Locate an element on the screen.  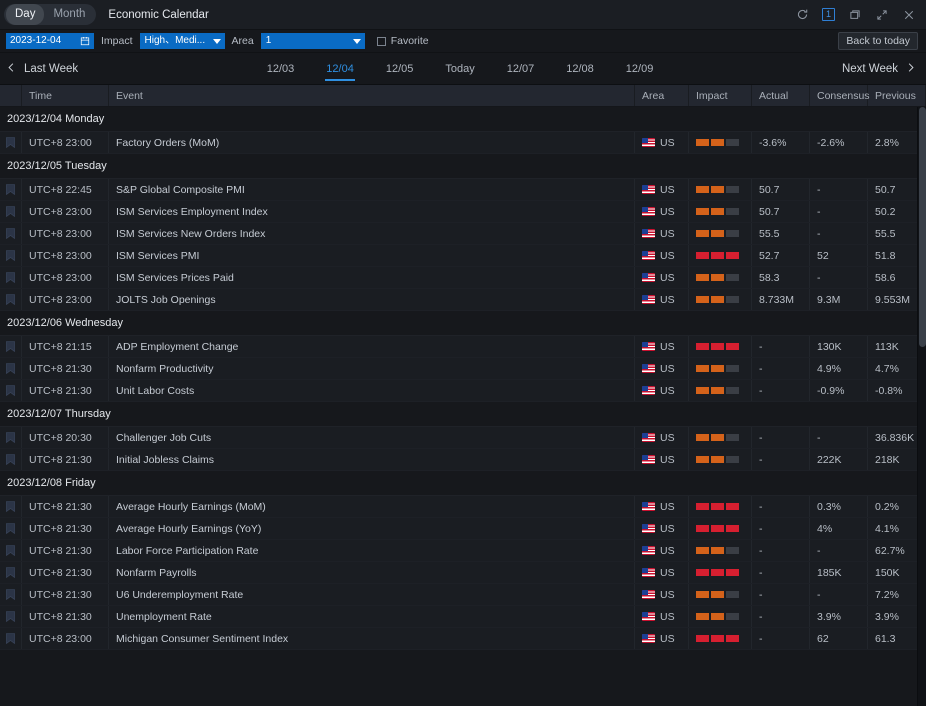
close-icon is located at coordinates (909, 15).